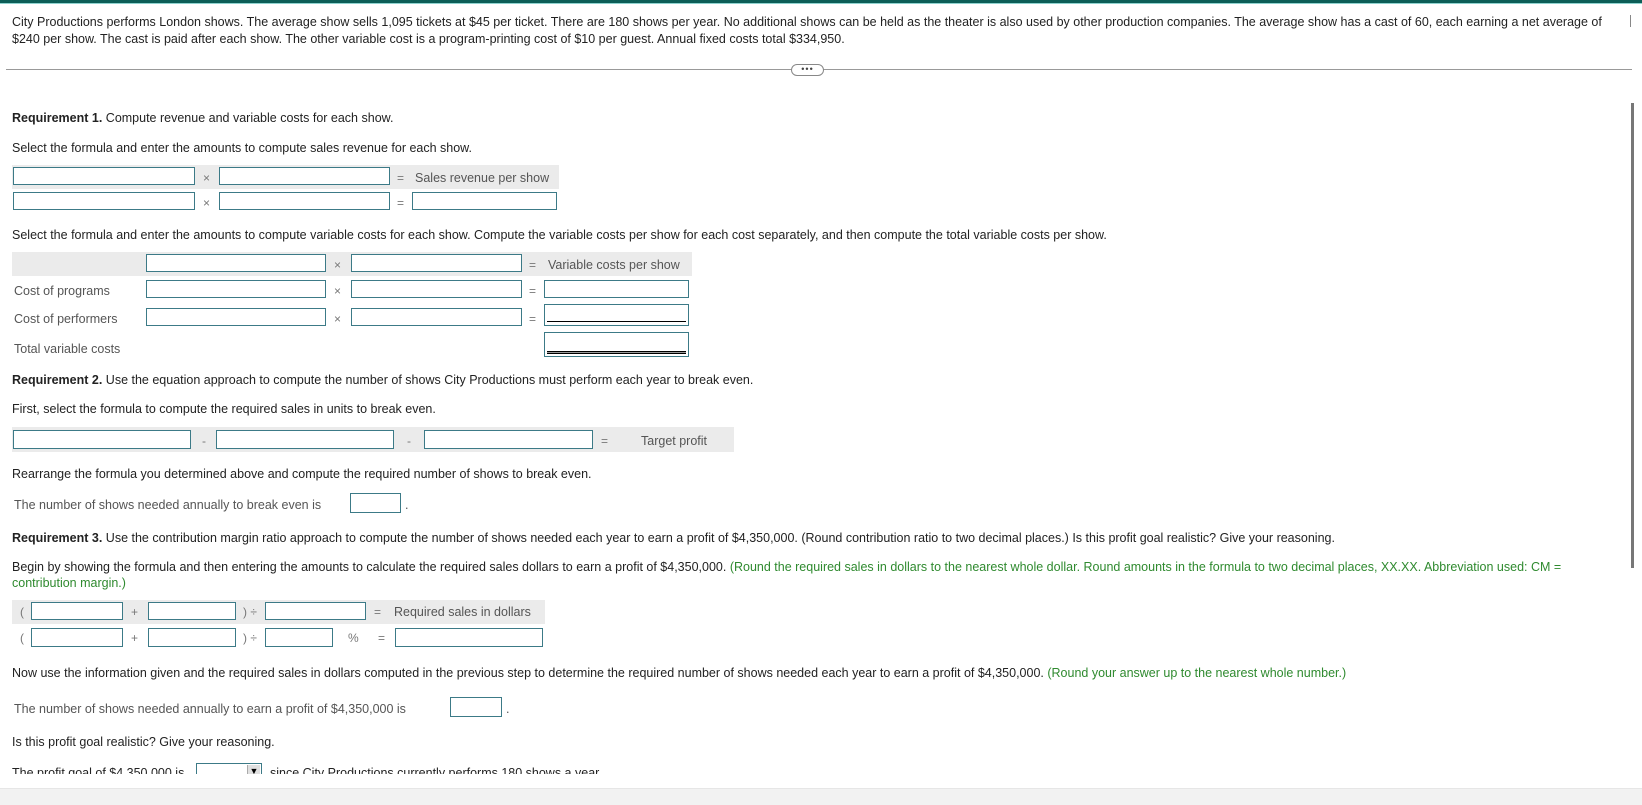  I want to click on sales-revenue-result-input, so click(484, 201).